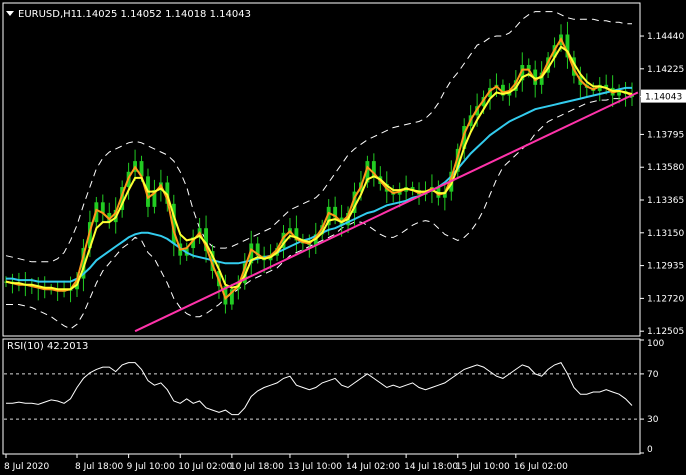 This screenshot has height=475, width=686. What do you see at coordinates (47, 346) in the screenshot?
I see `rsi-label: RSI(10) 42.2013` at bounding box center [47, 346].